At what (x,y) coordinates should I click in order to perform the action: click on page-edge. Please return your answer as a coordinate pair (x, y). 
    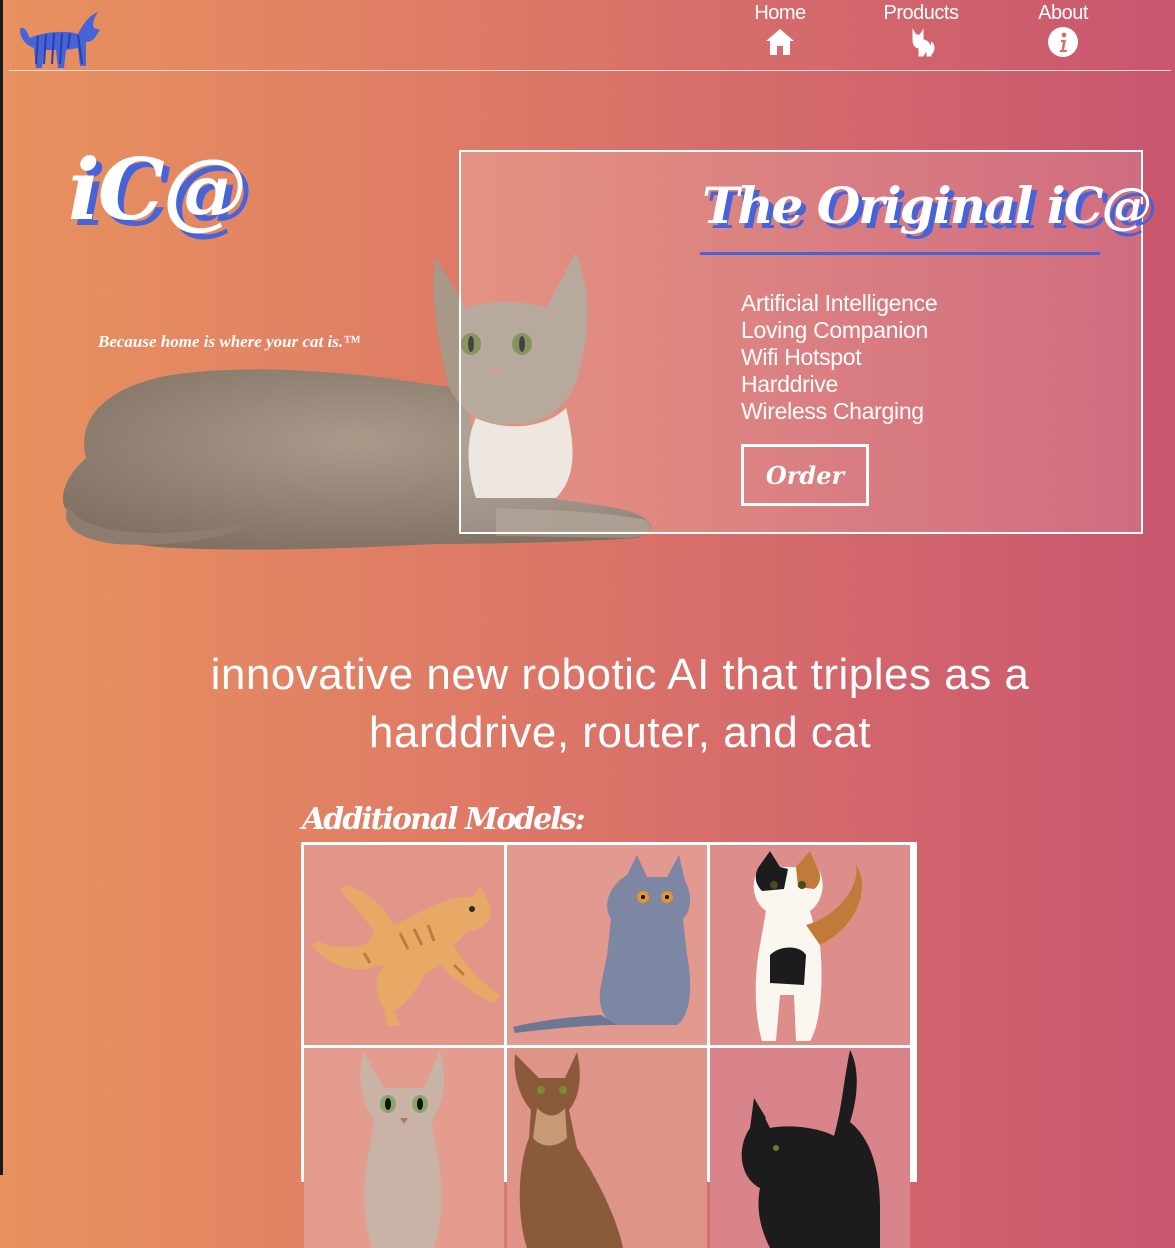
    Looking at the image, I should click on (1, 587).